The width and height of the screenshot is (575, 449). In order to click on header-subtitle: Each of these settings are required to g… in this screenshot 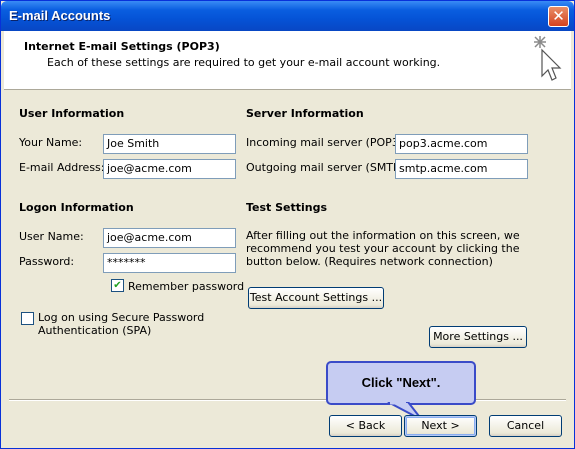, I will do `click(244, 62)`.